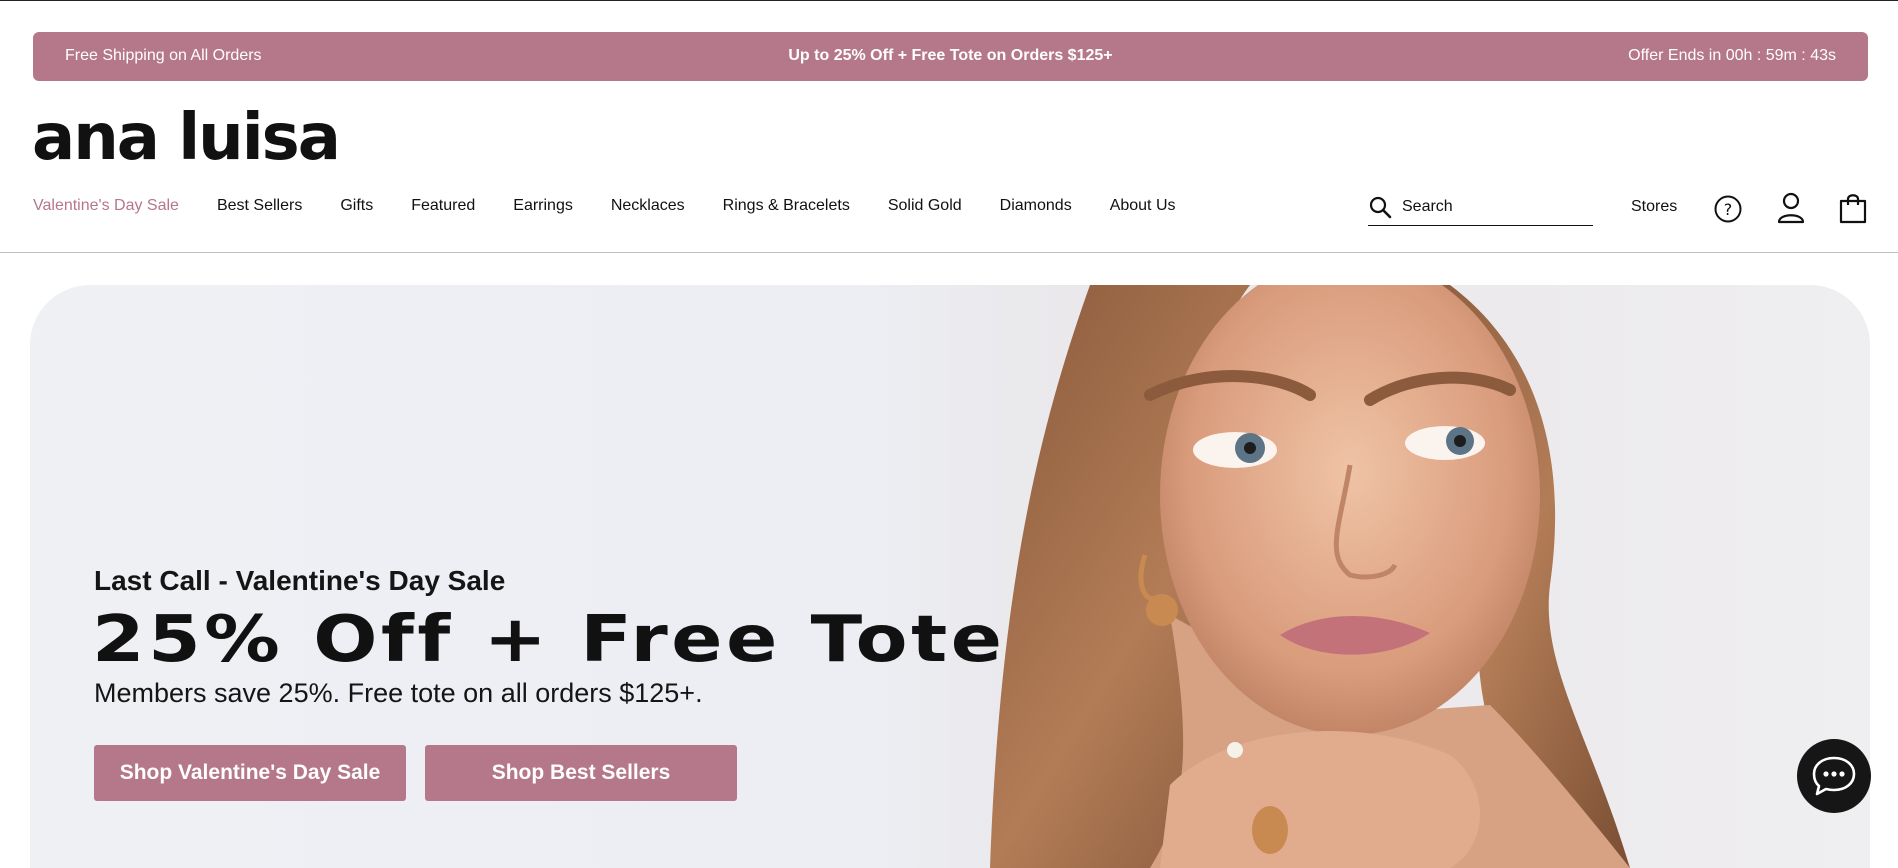 This screenshot has width=1898, height=868. Describe the element at coordinates (356, 207) in the screenshot. I see `nav-item-gifts: Gifts` at that location.